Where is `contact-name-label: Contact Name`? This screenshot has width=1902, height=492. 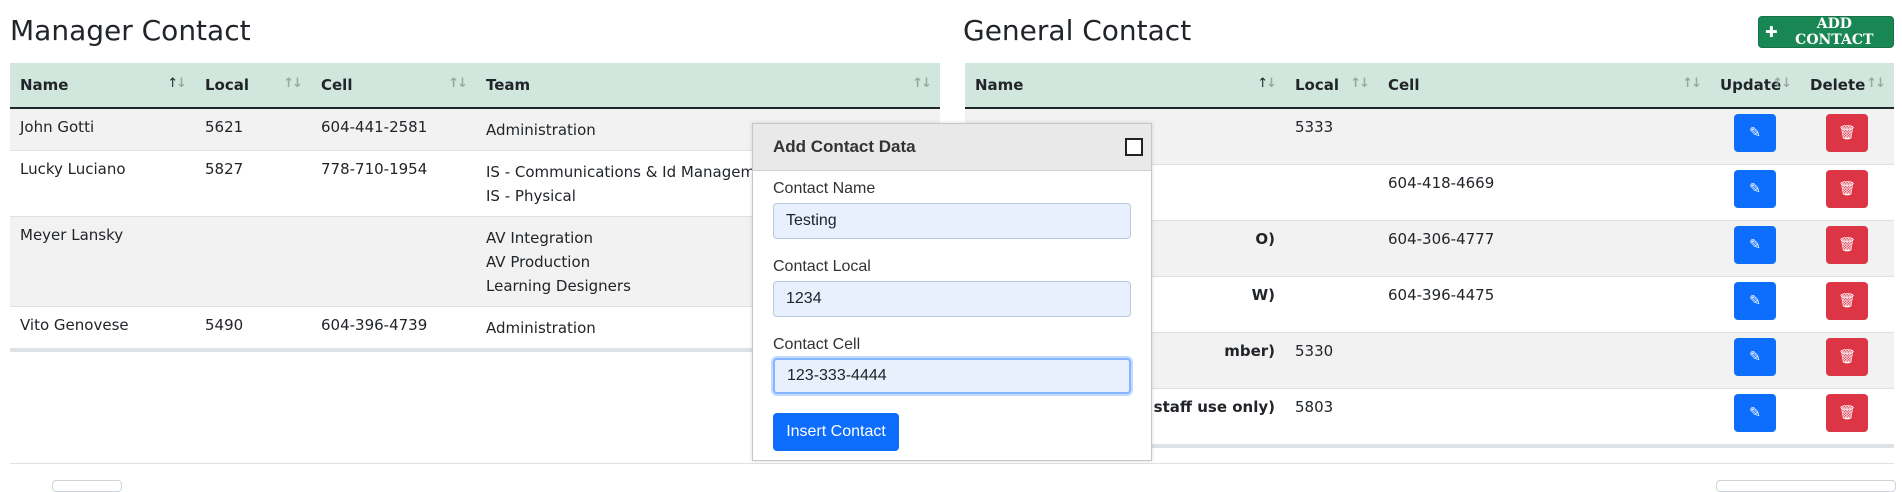 contact-name-label: Contact Name is located at coordinates (824, 188).